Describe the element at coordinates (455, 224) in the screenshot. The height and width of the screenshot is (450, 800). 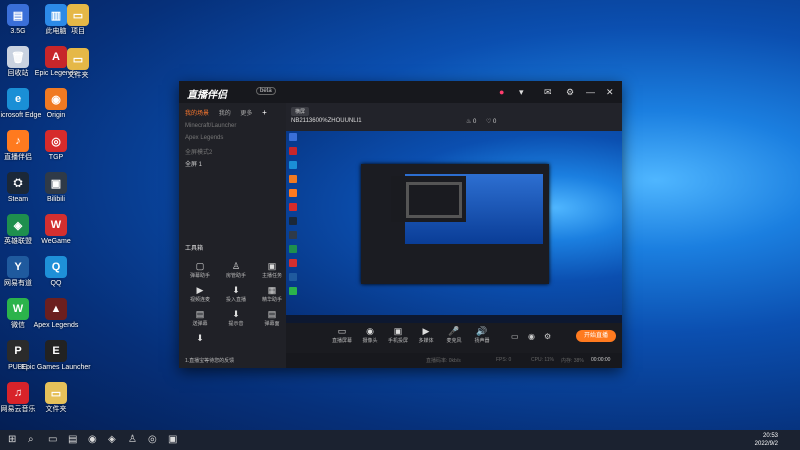
I see `nested-preview` at that location.